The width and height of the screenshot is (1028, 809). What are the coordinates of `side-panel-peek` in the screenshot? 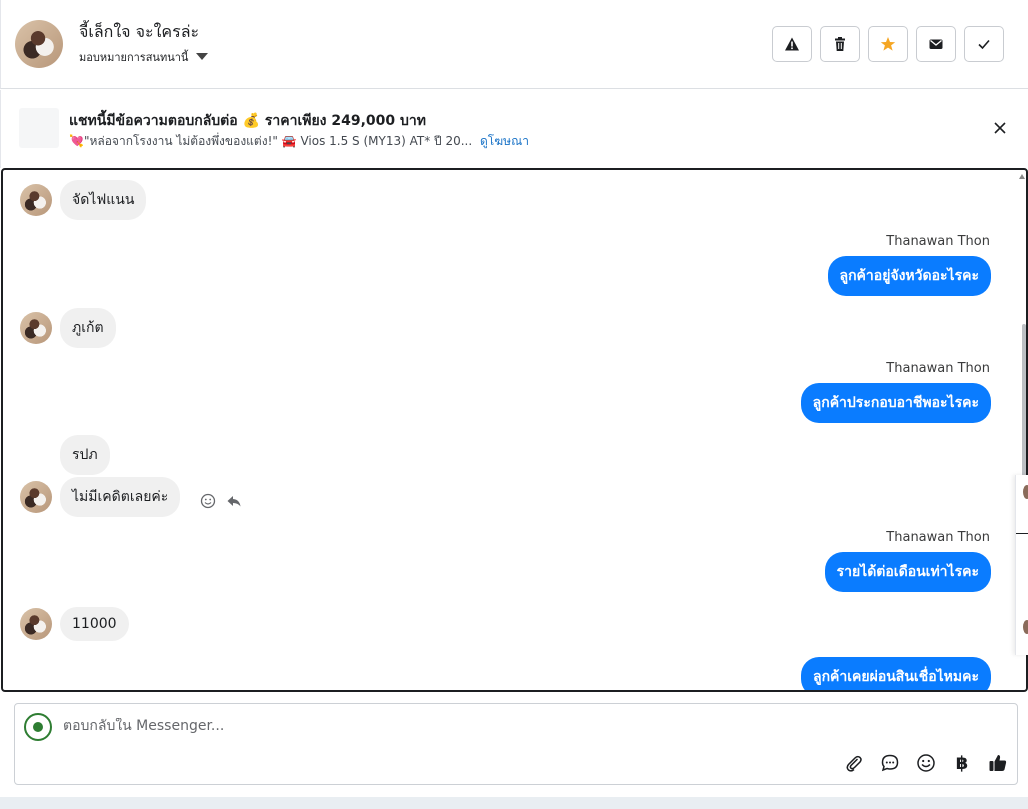 It's located at (1021, 565).